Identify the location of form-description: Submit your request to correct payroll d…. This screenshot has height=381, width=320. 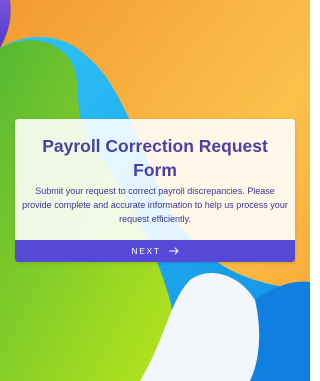
(155, 205).